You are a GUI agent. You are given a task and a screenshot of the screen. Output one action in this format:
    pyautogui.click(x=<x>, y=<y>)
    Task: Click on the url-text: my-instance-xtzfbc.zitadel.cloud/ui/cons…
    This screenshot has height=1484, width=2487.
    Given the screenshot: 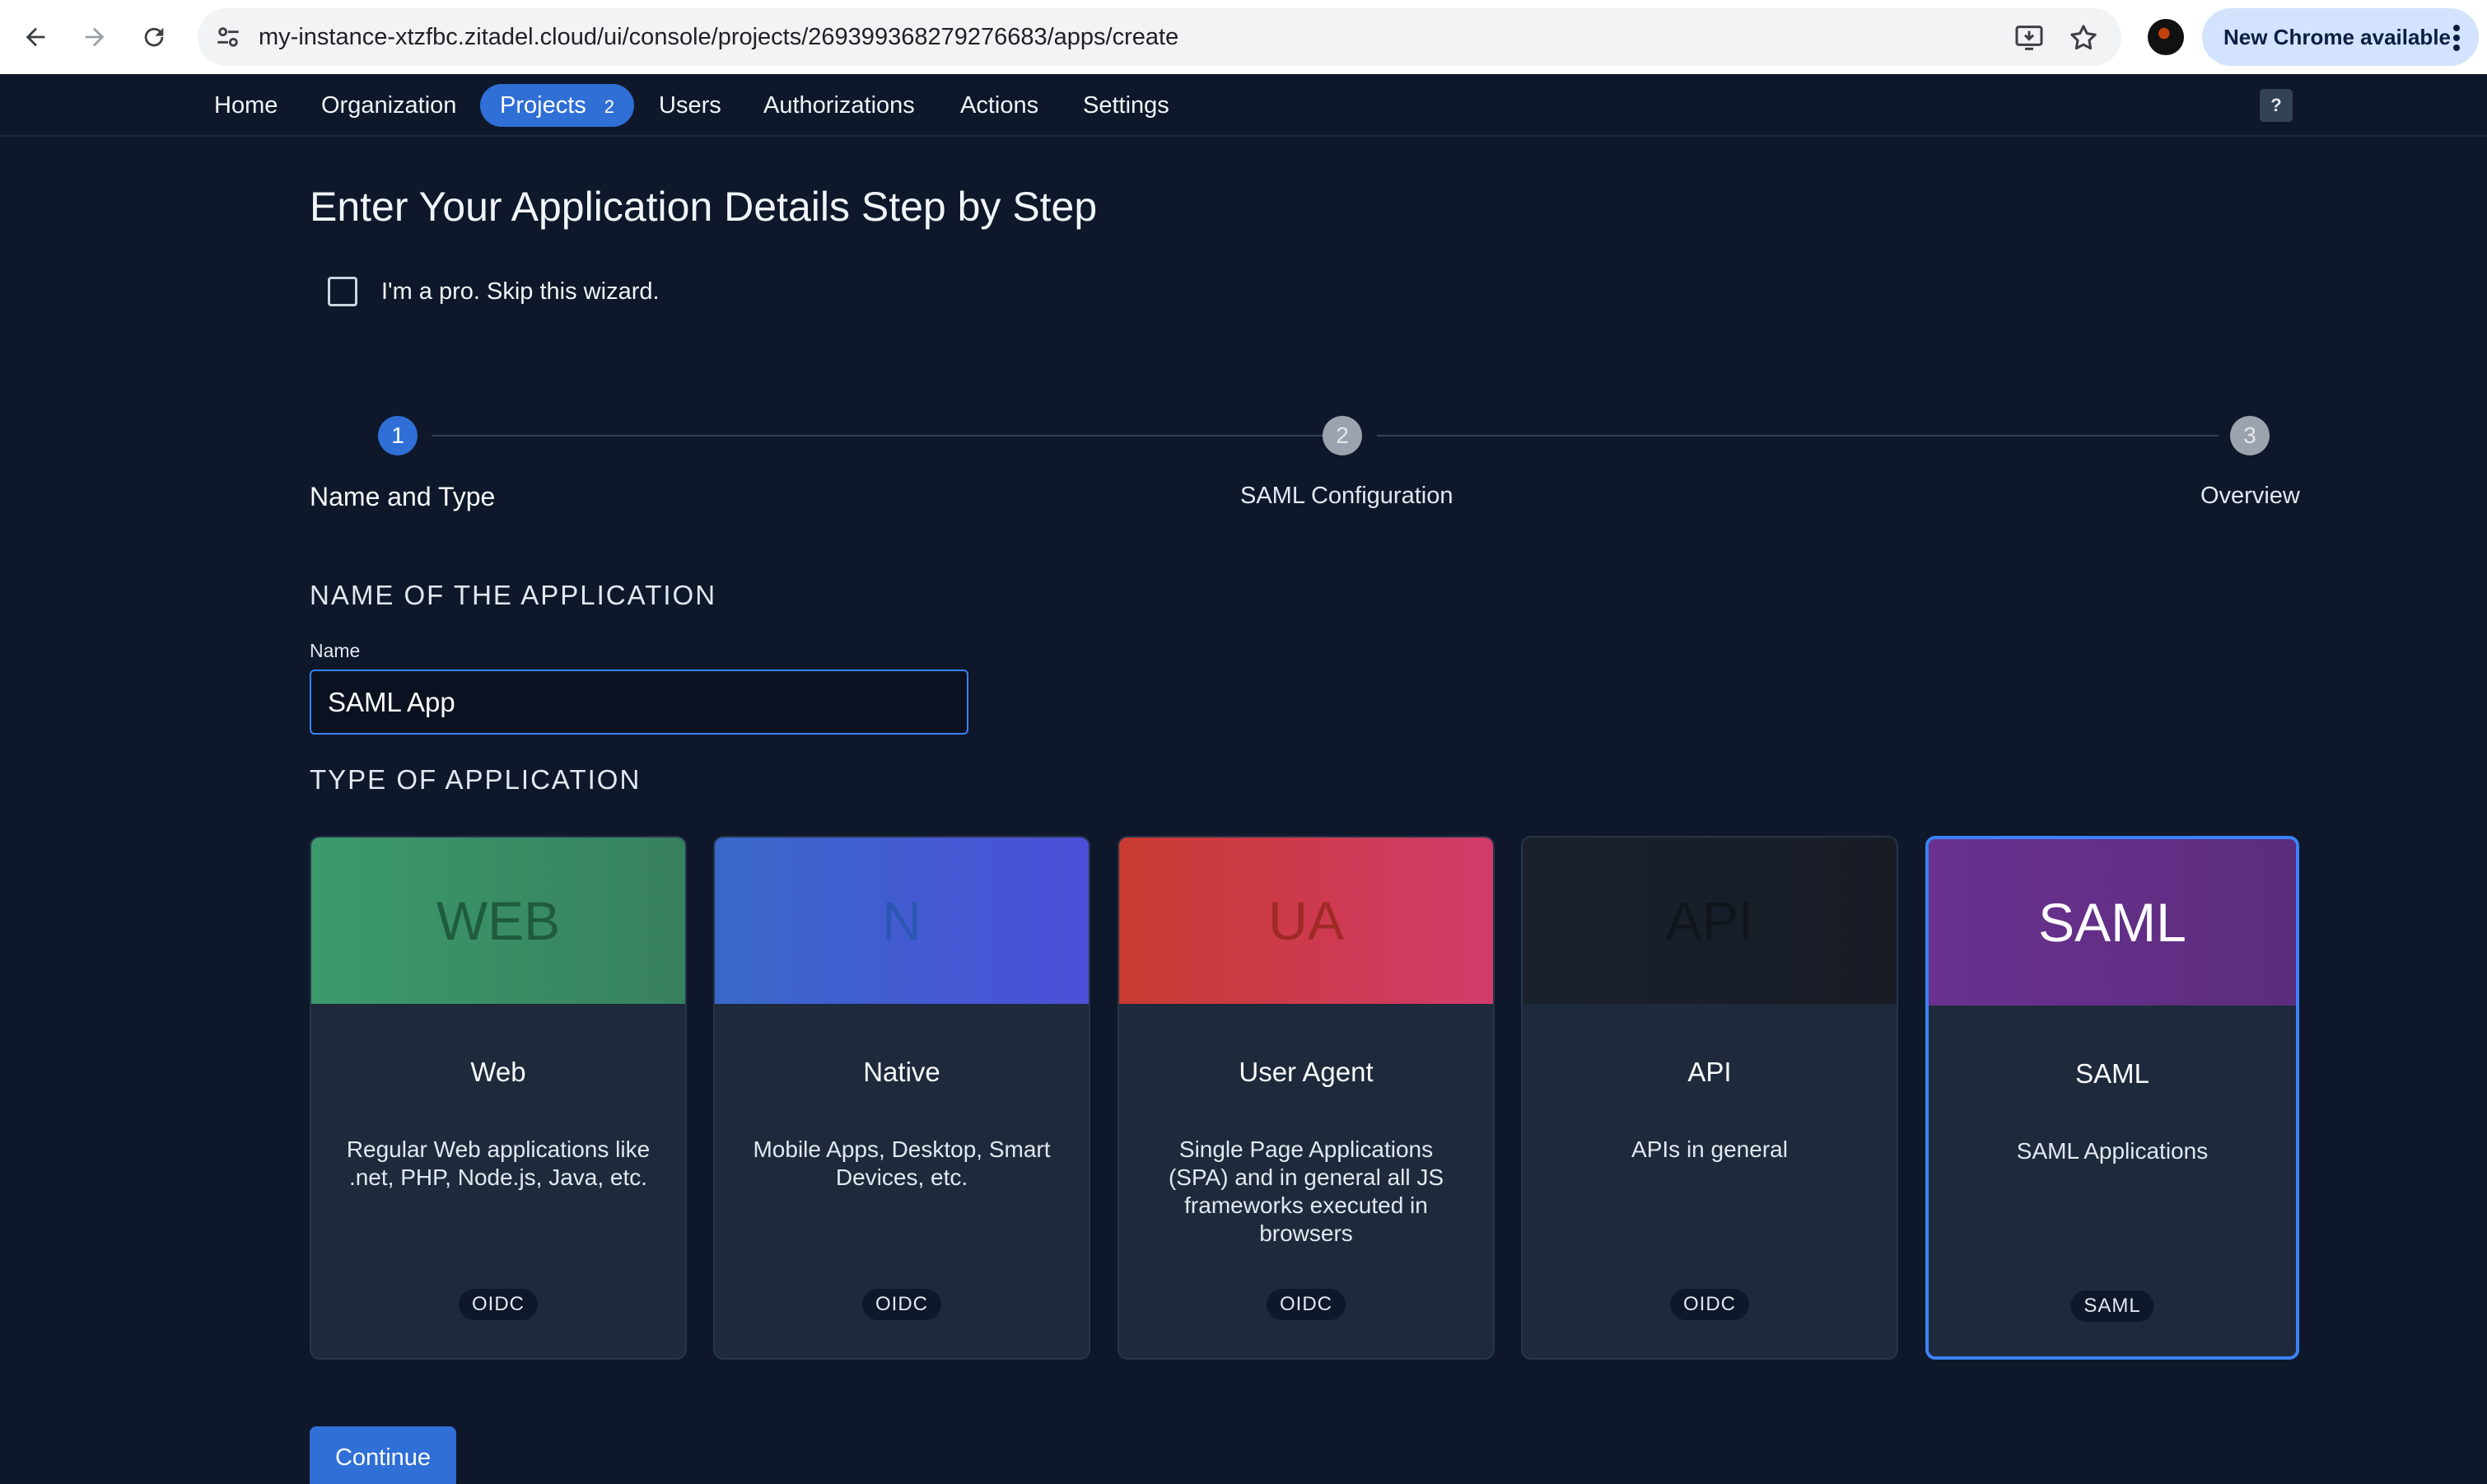 What is the action you would take?
    pyautogui.click(x=719, y=37)
    